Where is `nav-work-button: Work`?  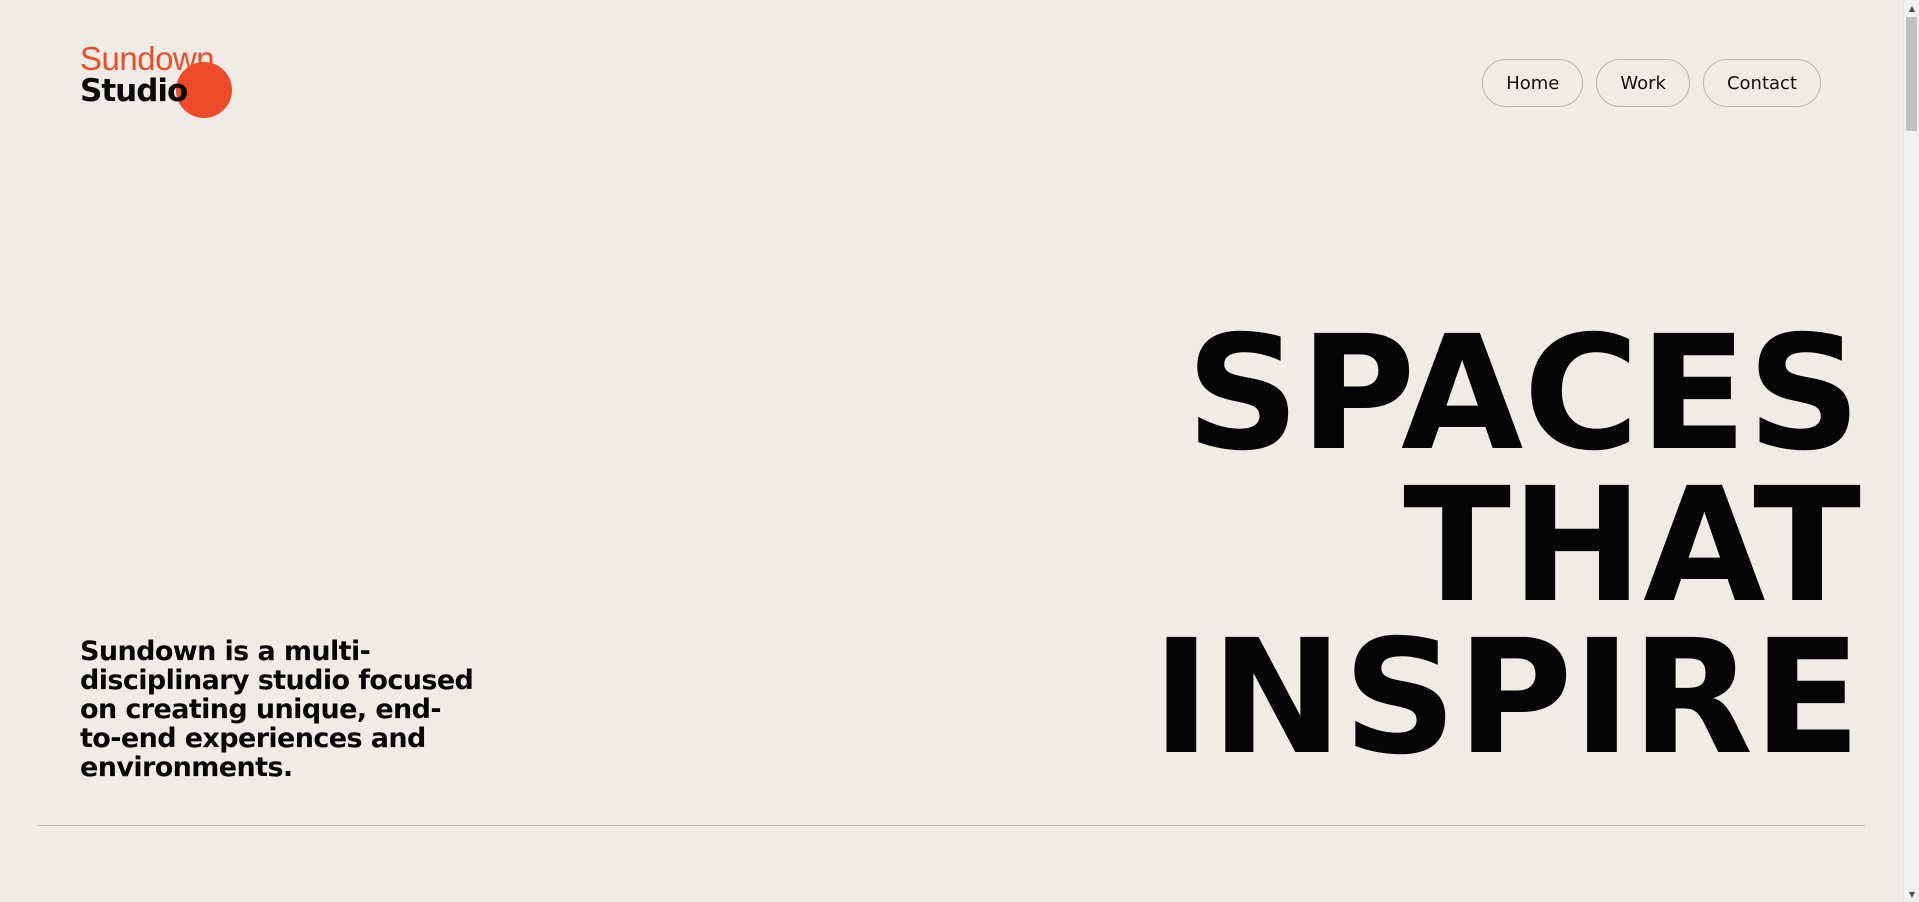
nav-work-button: Work is located at coordinates (1643, 83).